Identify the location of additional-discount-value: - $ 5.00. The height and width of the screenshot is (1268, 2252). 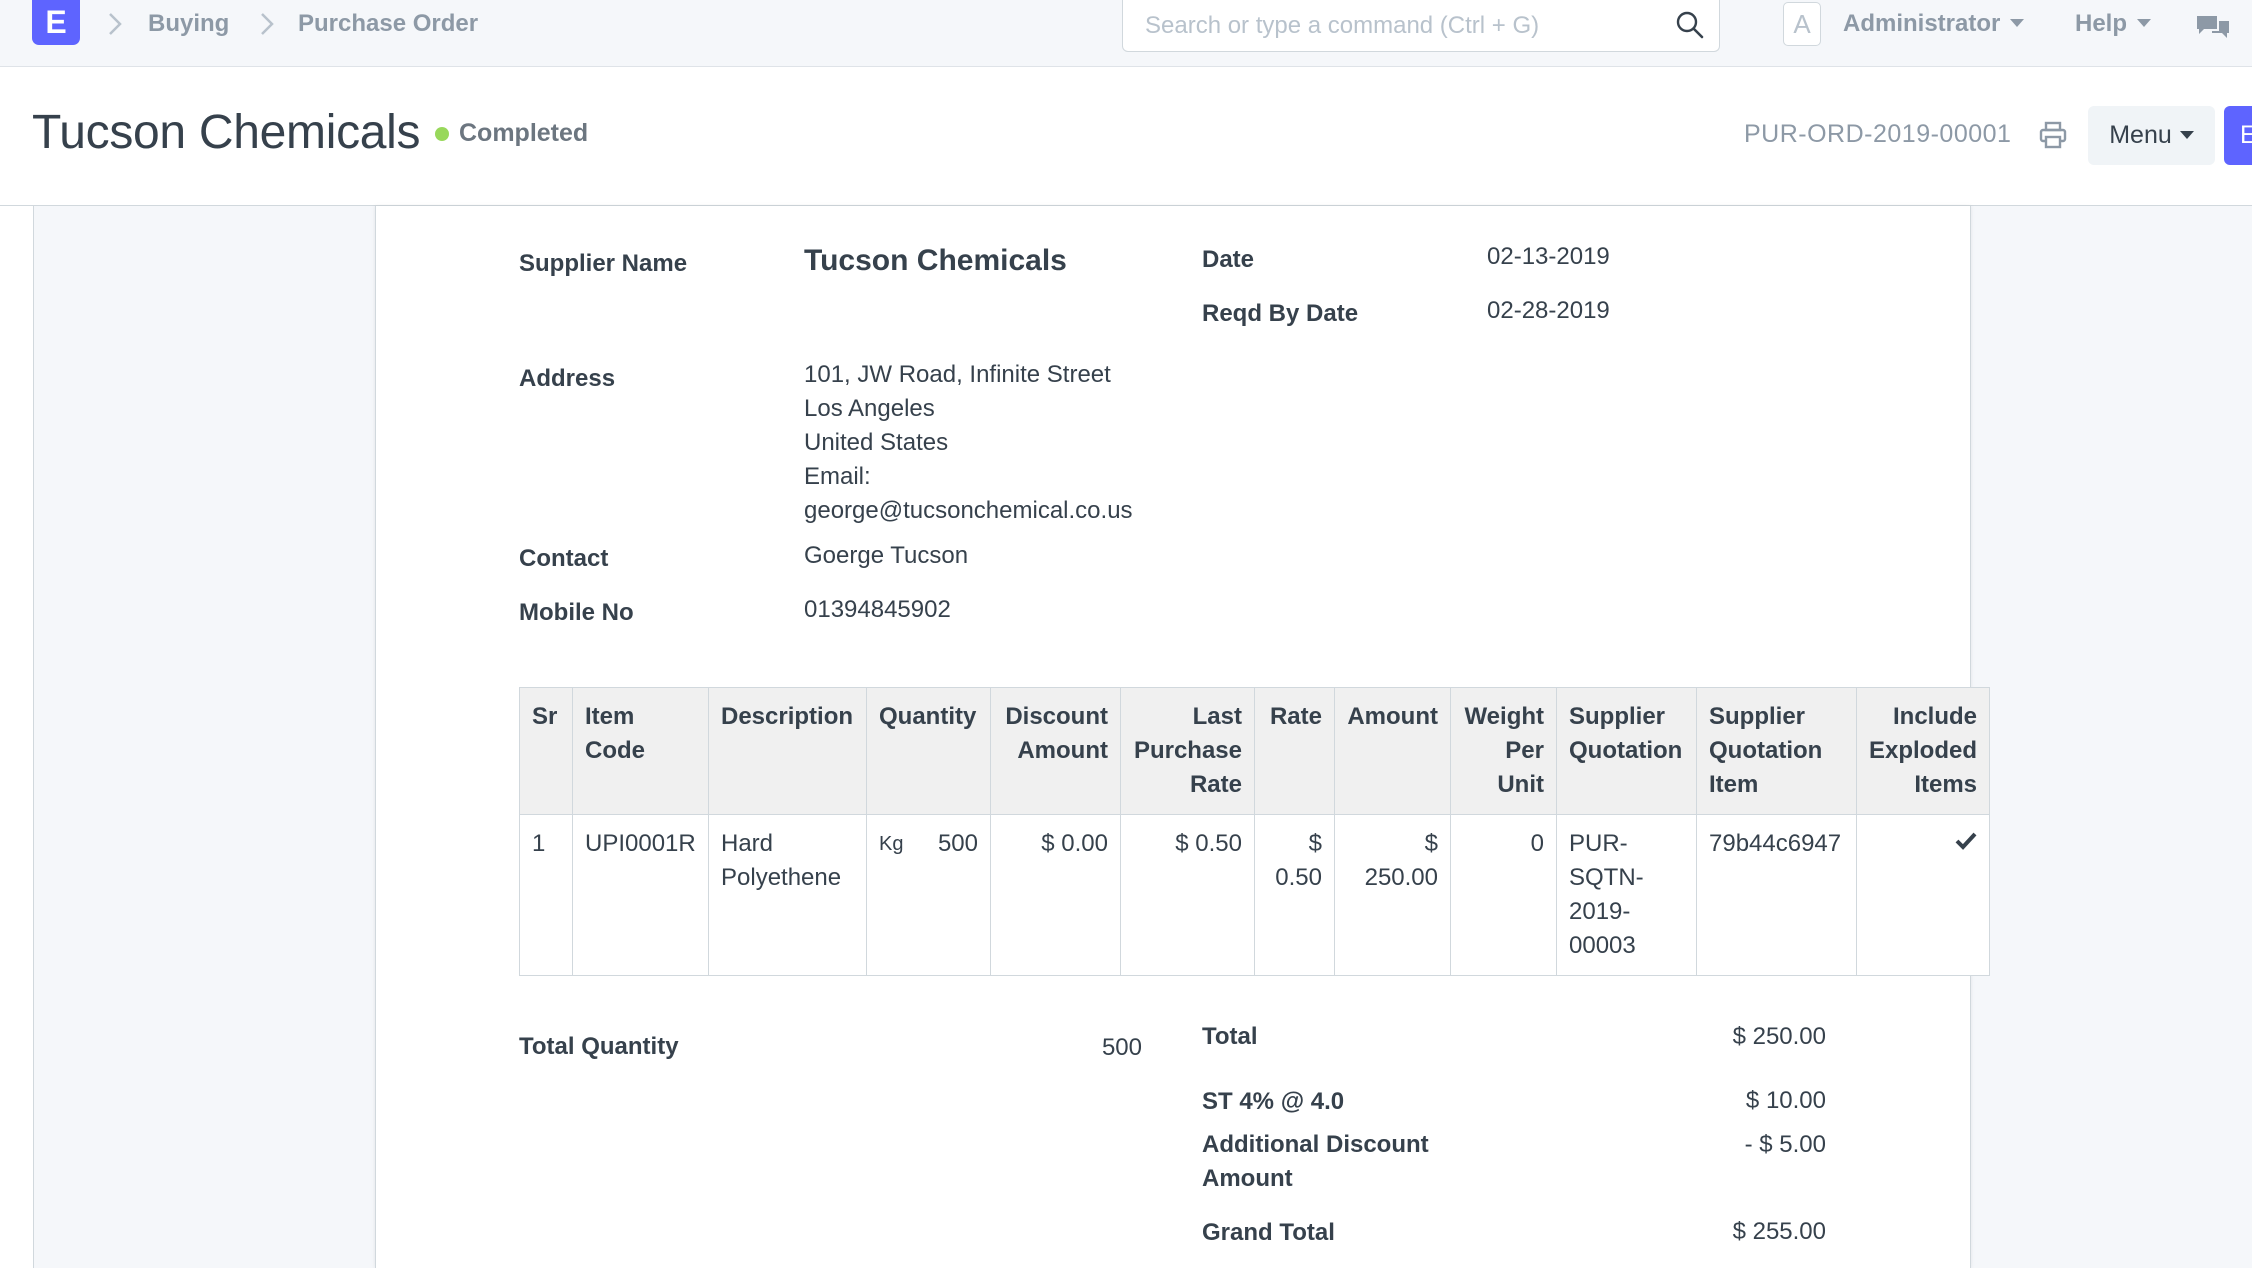
(1785, 1144).